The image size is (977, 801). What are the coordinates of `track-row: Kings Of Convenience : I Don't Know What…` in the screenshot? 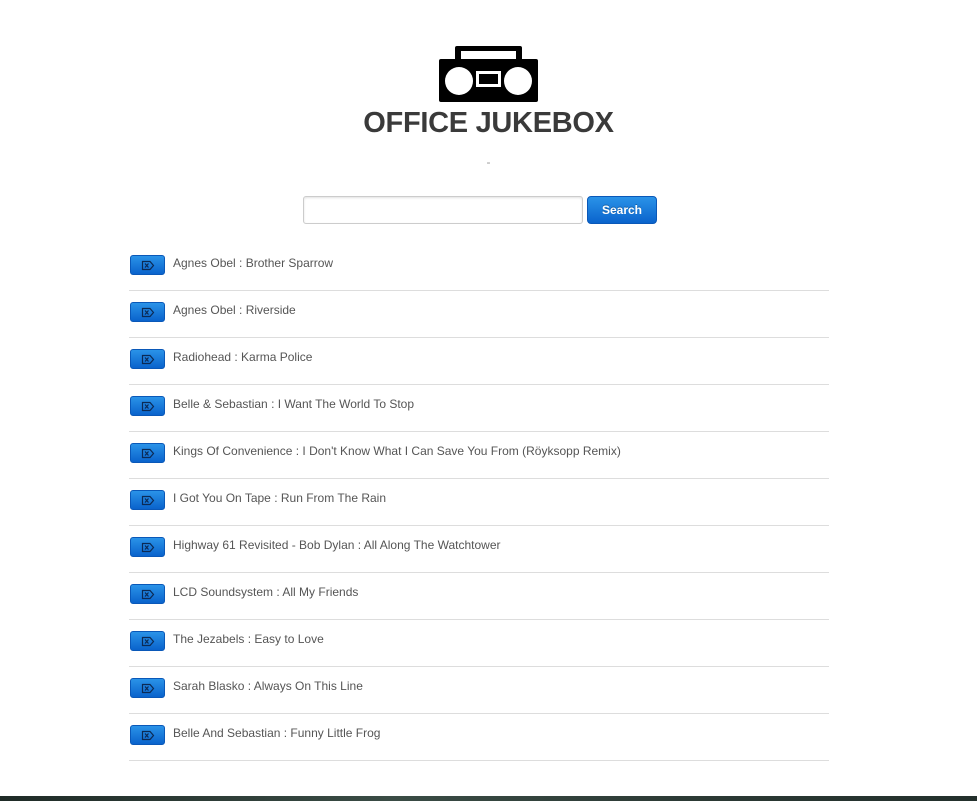 It's located at (479, 455).